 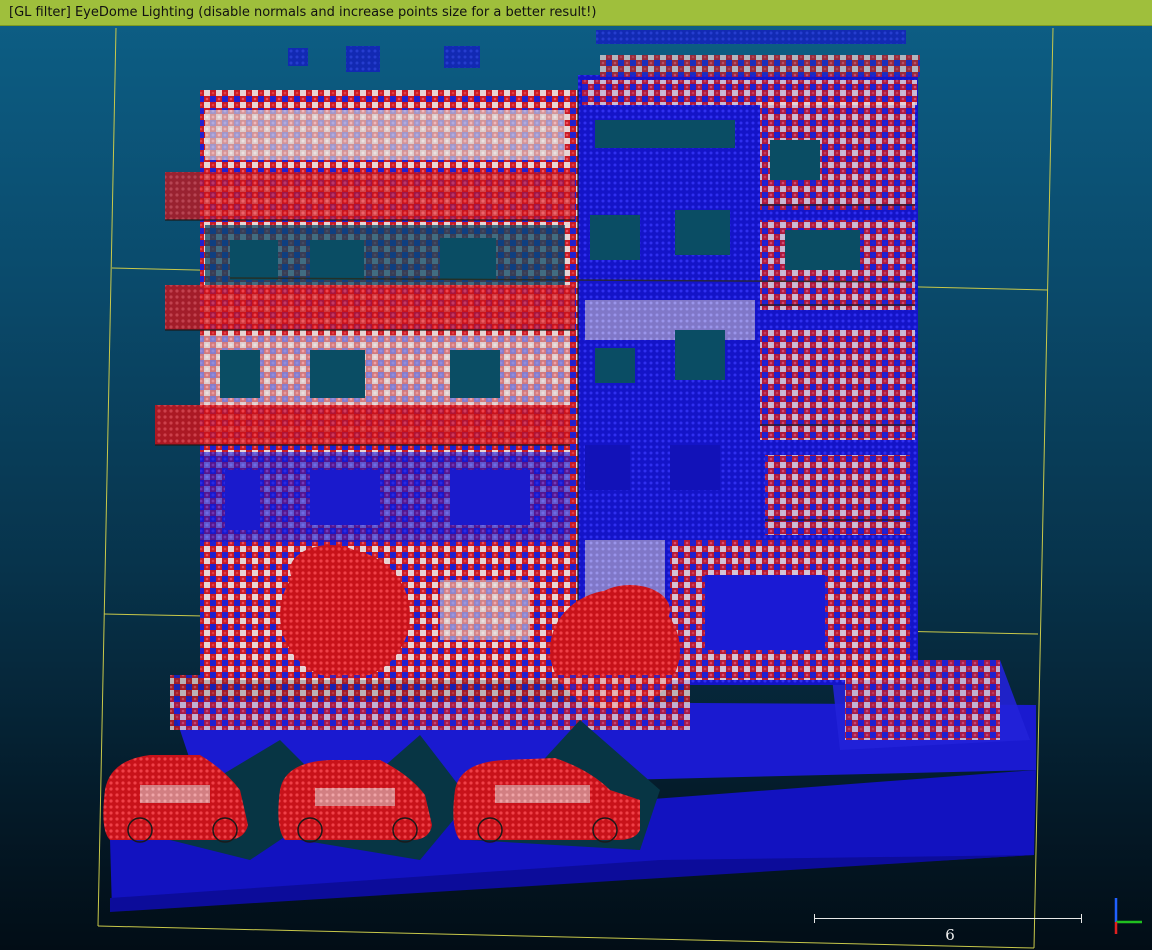 What do you see at coordinates (1128, 916) in the screenshot?
I see `axis-trihedron-icon` at bounding box center [1128, 916].